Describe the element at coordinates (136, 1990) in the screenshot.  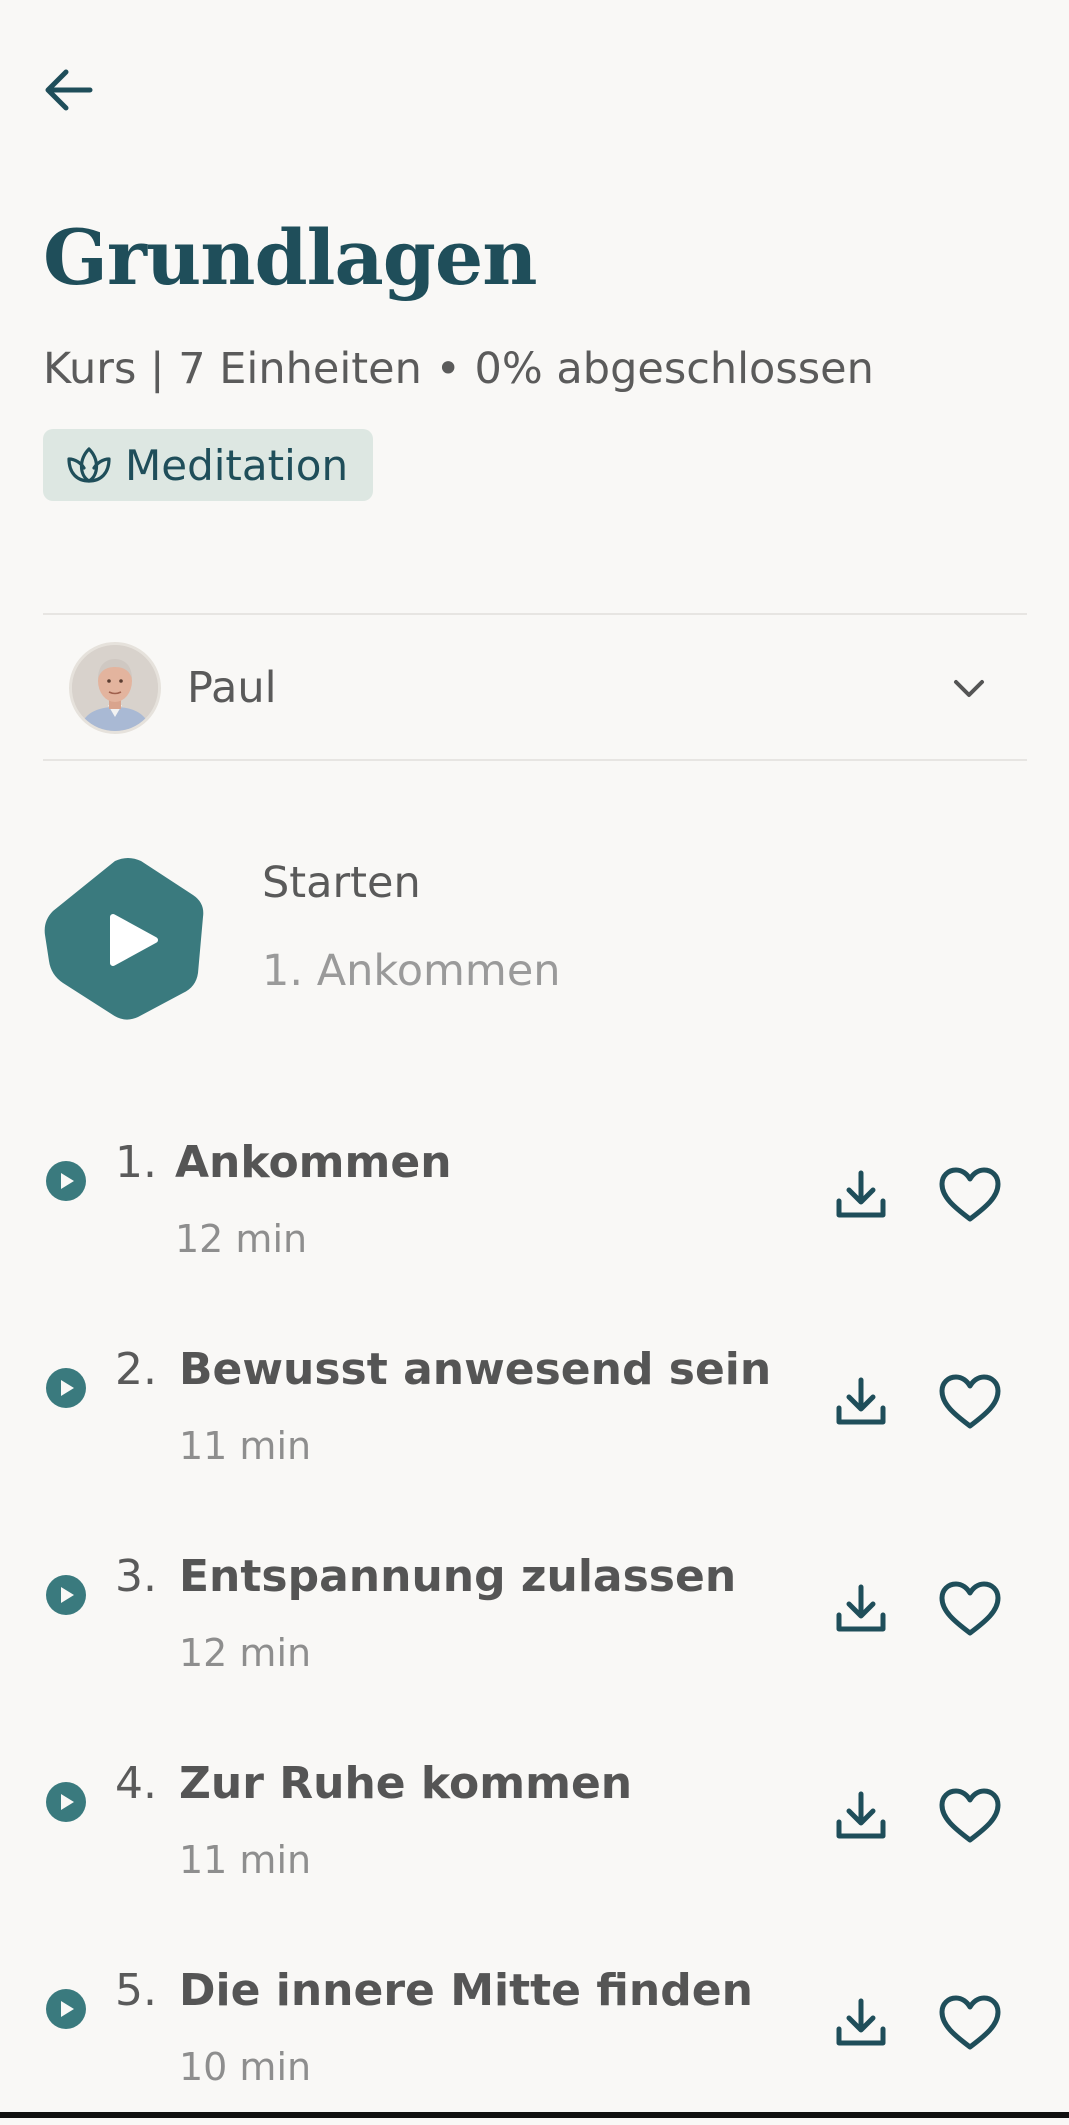
I see `session-number: 5.` at that location.